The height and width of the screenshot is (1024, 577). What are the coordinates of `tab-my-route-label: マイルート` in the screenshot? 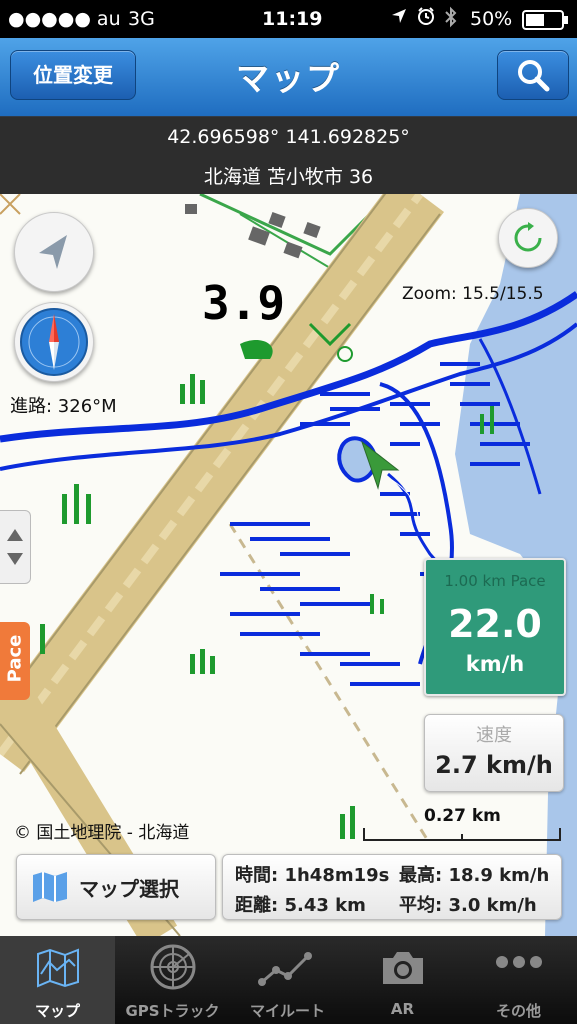 It's located at (287, 1011).